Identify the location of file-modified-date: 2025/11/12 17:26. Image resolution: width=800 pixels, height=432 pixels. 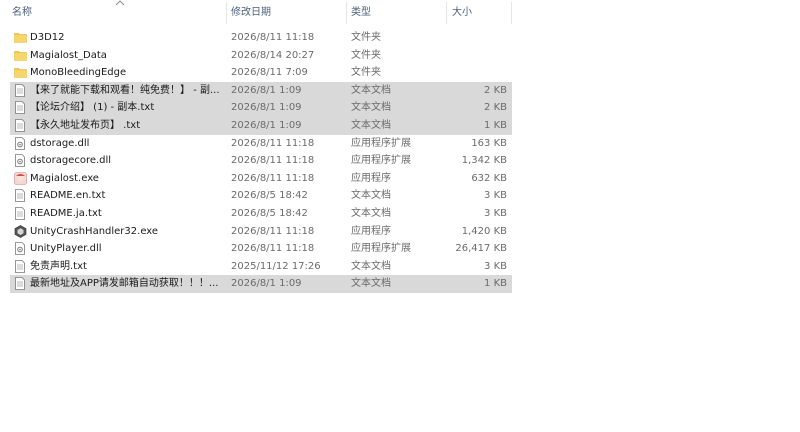
(276, 266).